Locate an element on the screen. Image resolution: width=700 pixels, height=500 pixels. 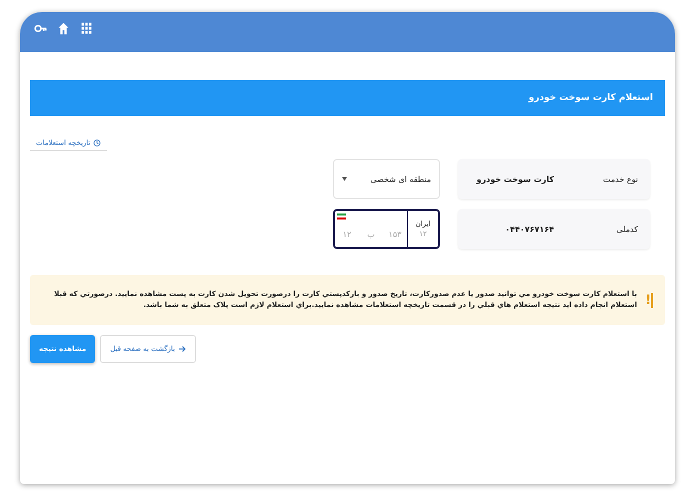
plate-input: ۱۵۳ is located at coordinates (395, 229).